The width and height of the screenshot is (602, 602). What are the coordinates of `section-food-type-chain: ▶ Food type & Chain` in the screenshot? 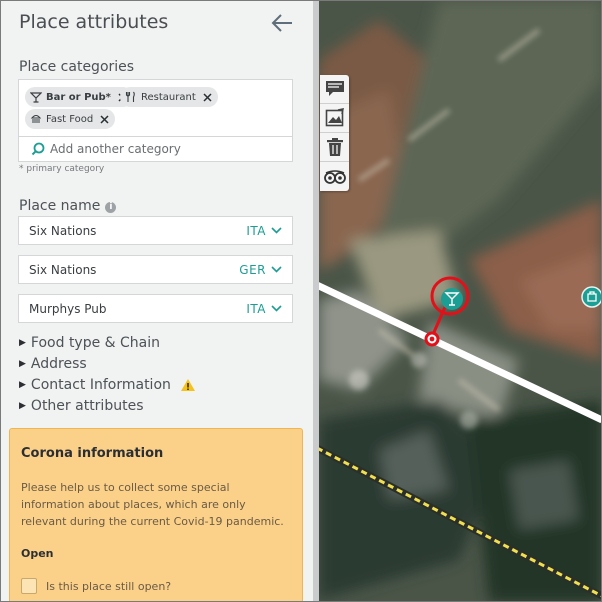 It's located at (89, 343).